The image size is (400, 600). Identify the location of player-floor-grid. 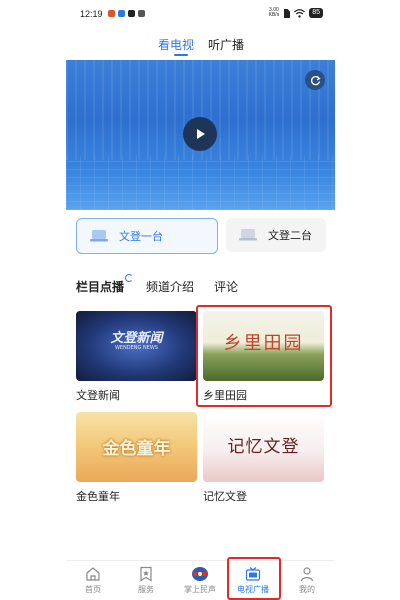
(200, 182).